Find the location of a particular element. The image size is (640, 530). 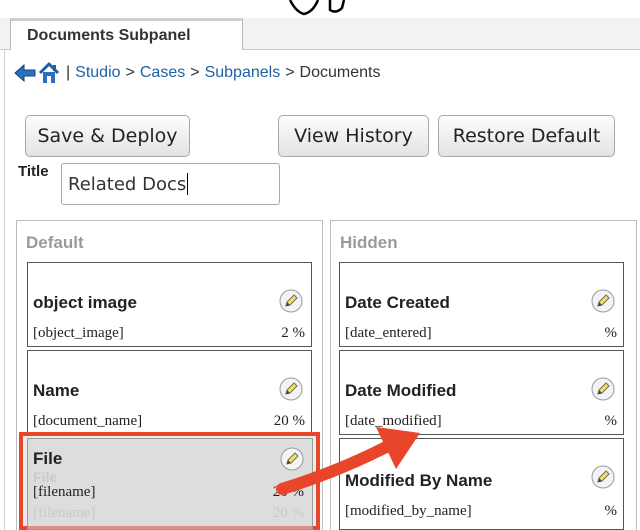

field-key: [filename] is located at coordinates (64, 492).